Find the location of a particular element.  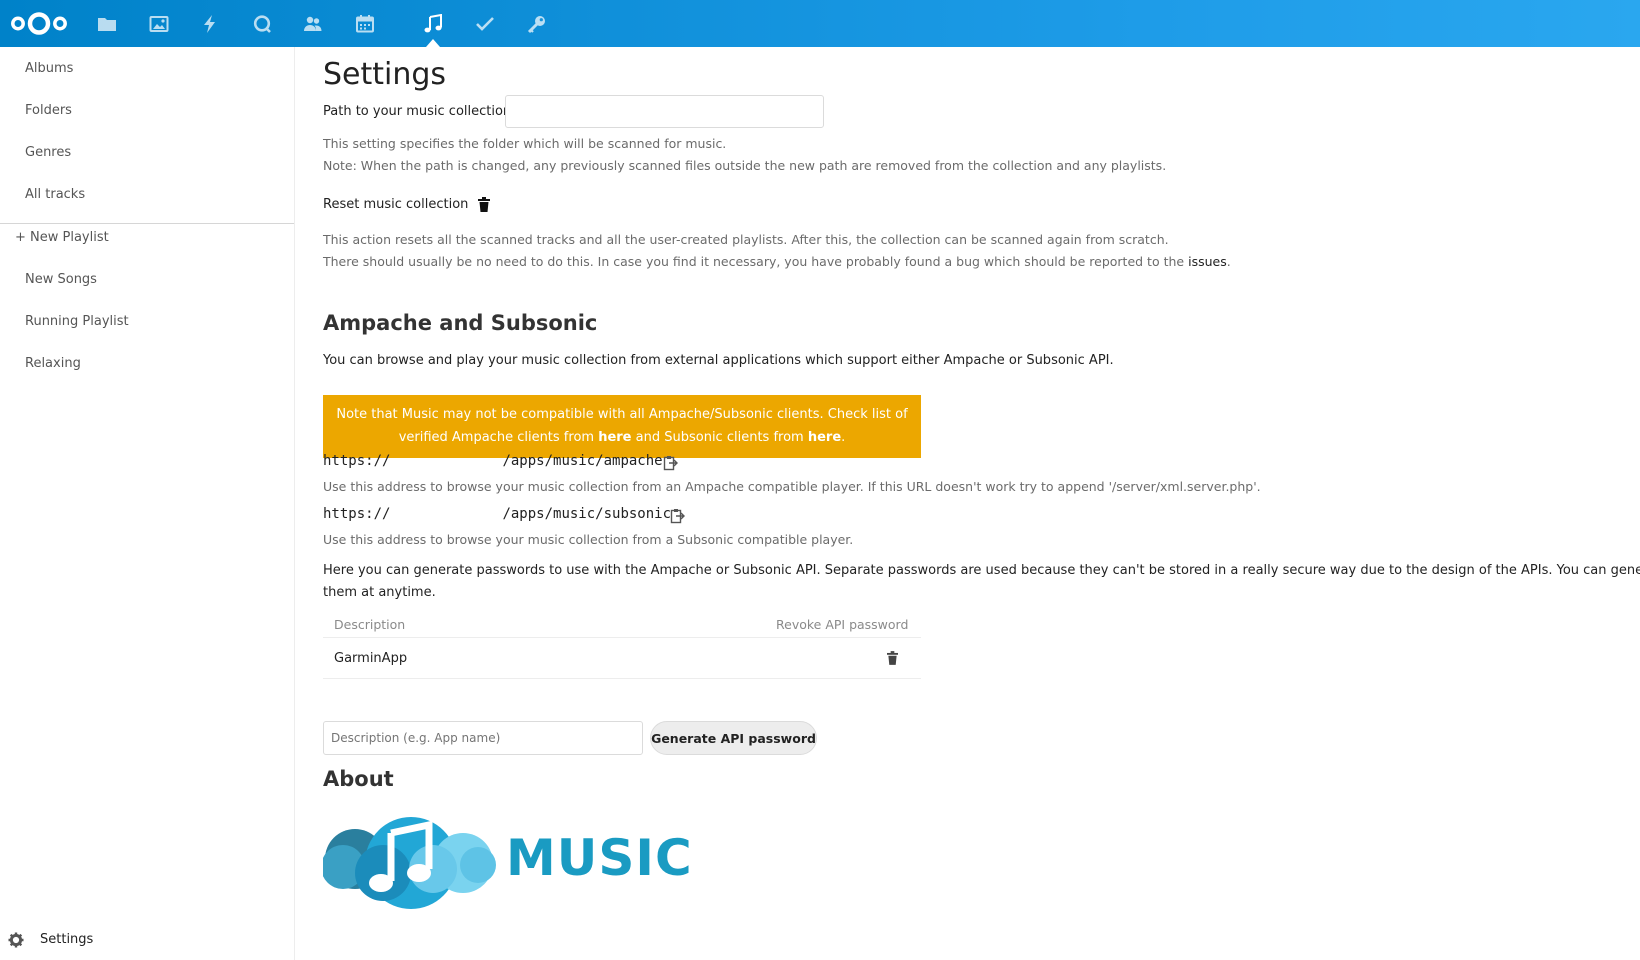

photos-icon is located at coordinates (159, 24).